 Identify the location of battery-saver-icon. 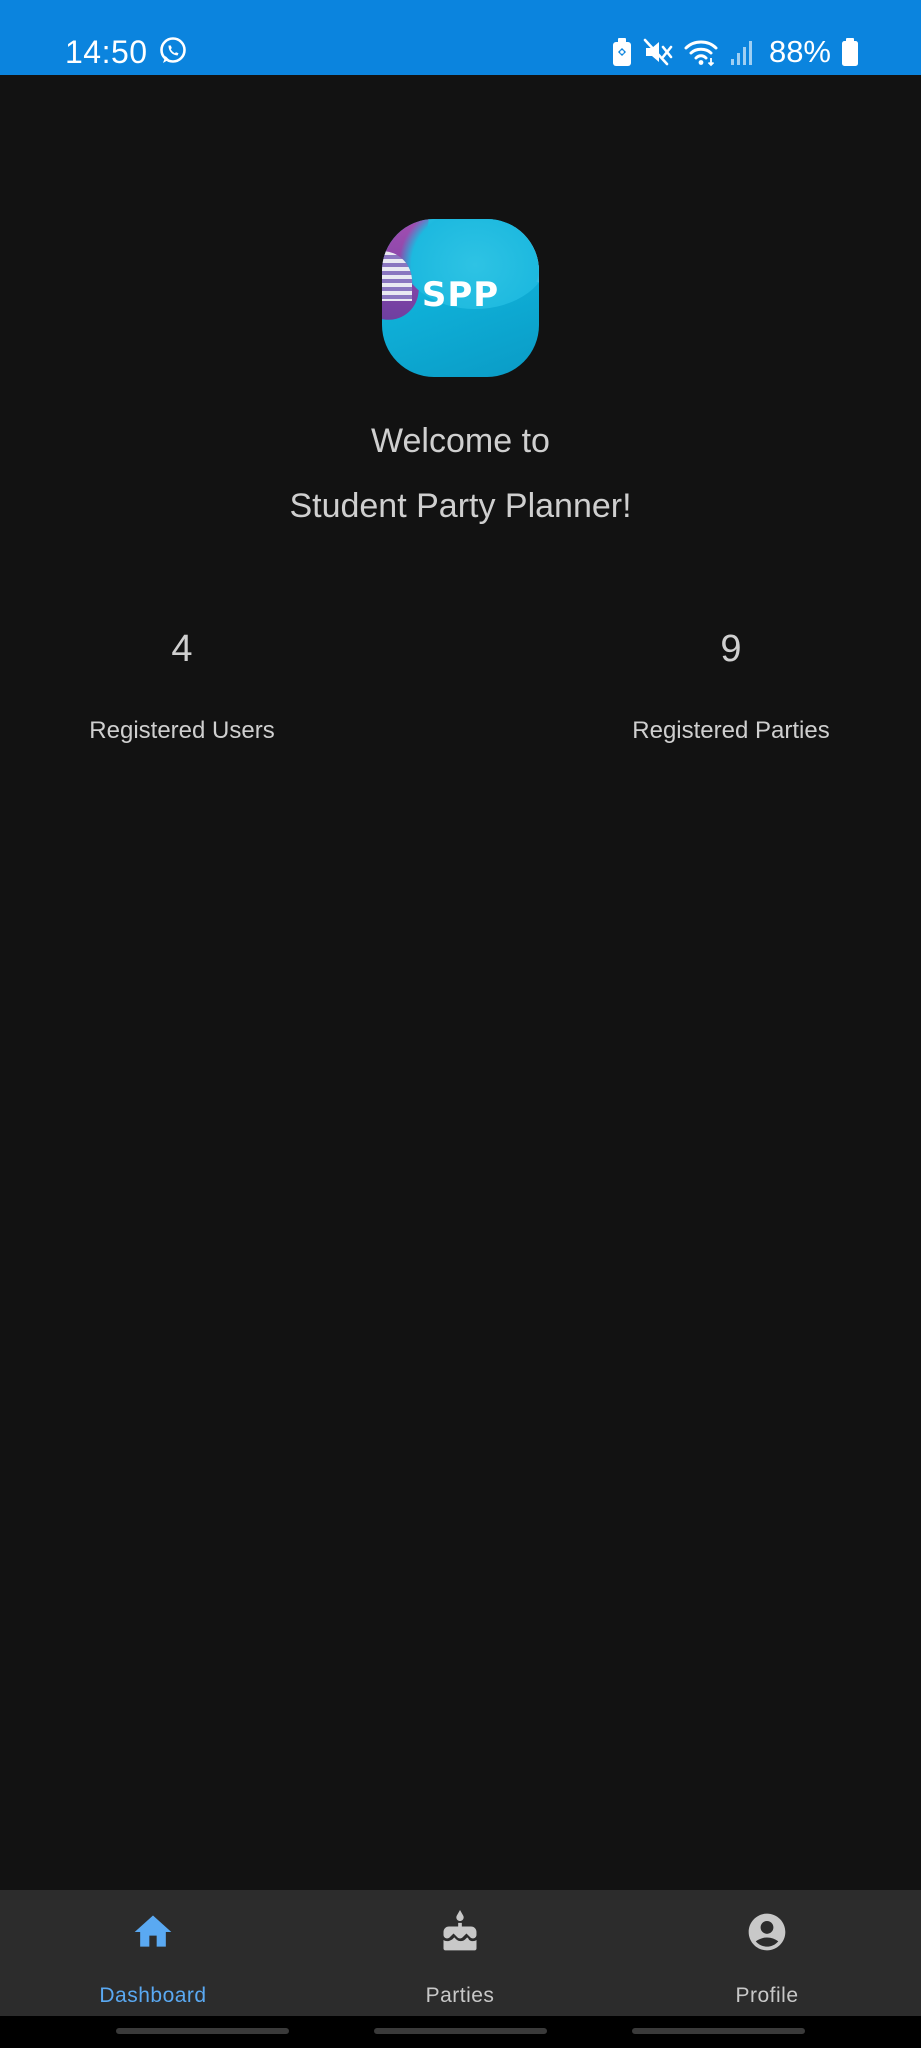
(621, 52).